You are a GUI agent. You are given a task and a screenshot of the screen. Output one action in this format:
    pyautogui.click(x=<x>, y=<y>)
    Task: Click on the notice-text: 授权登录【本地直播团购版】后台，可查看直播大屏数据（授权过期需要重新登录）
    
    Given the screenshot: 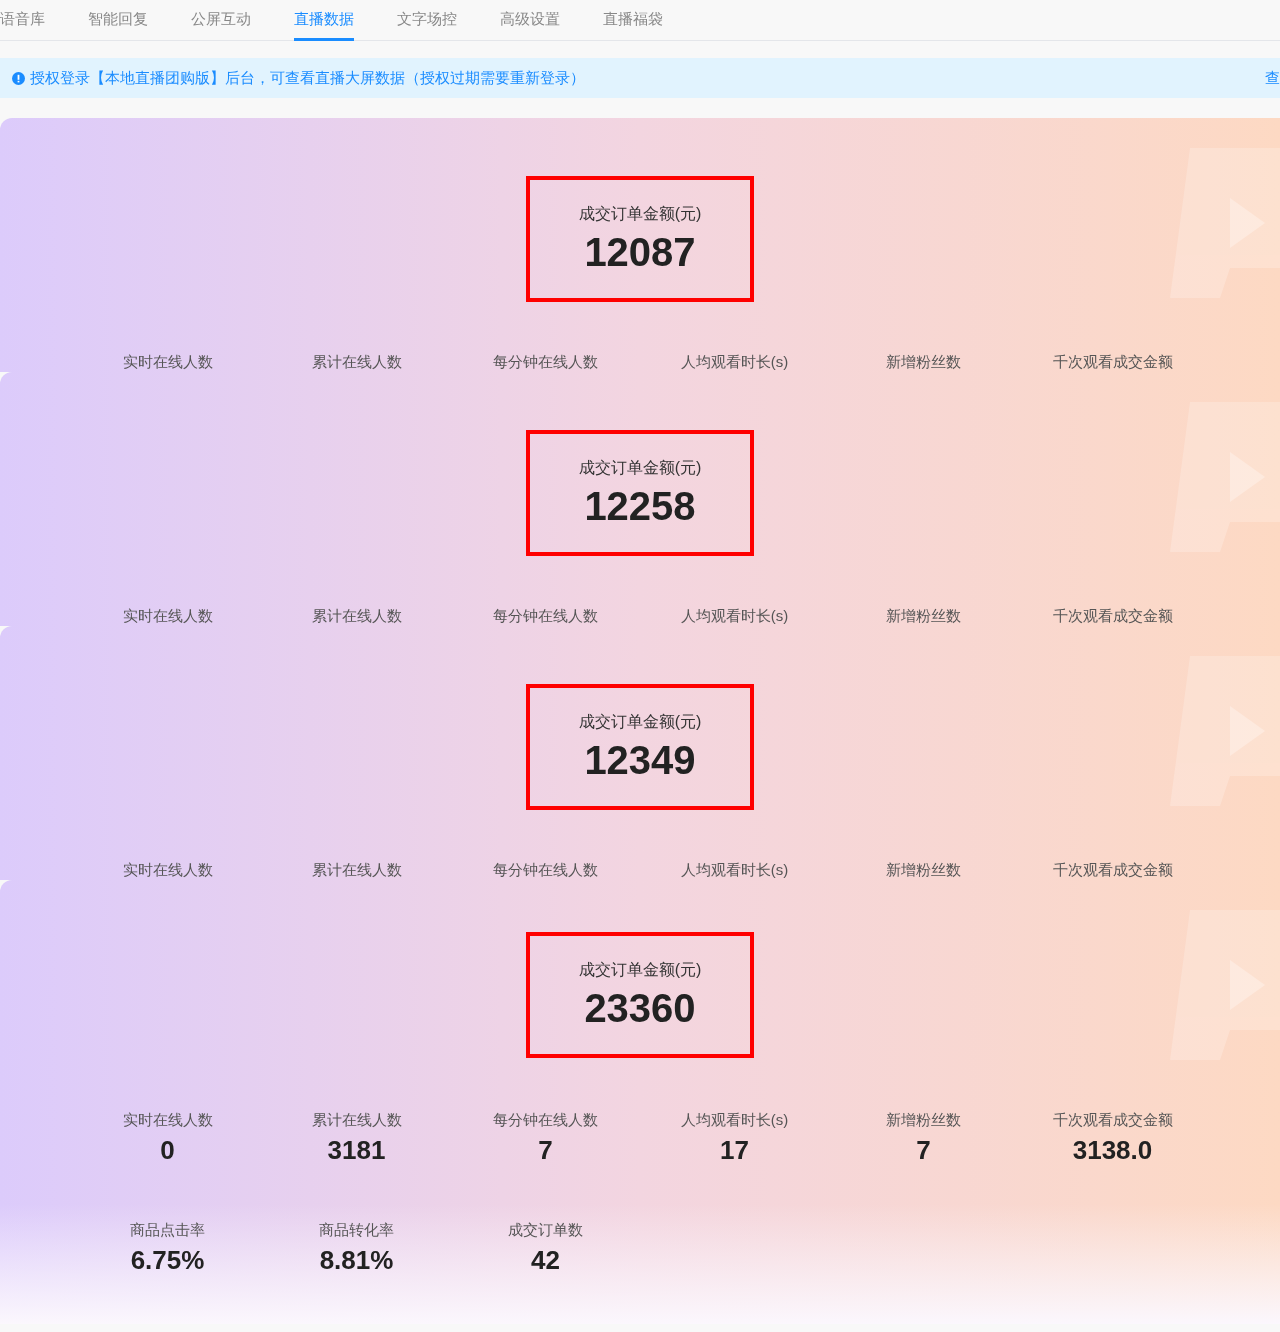 What is the action you would take?
    pyautogui.click(x=307, y=77)
    